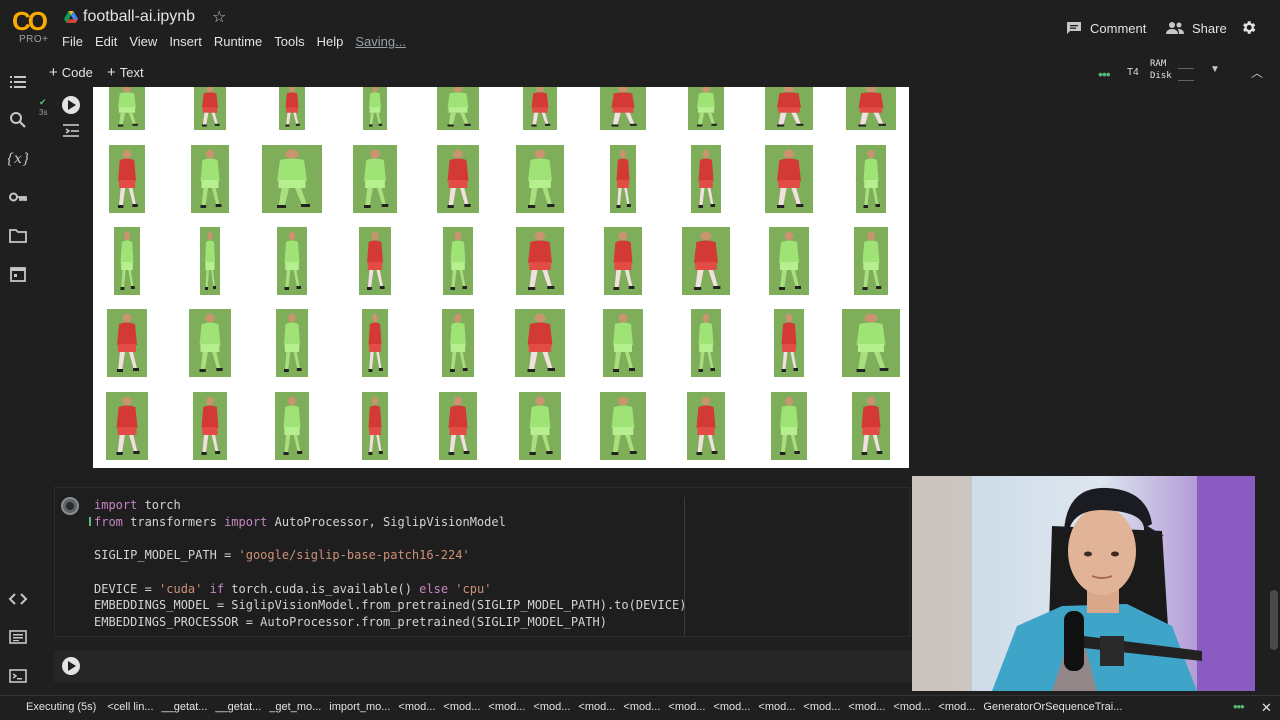  I want to click on resource-monitor: ••• T4 RAM Disk ▼, so click(1163, 71).